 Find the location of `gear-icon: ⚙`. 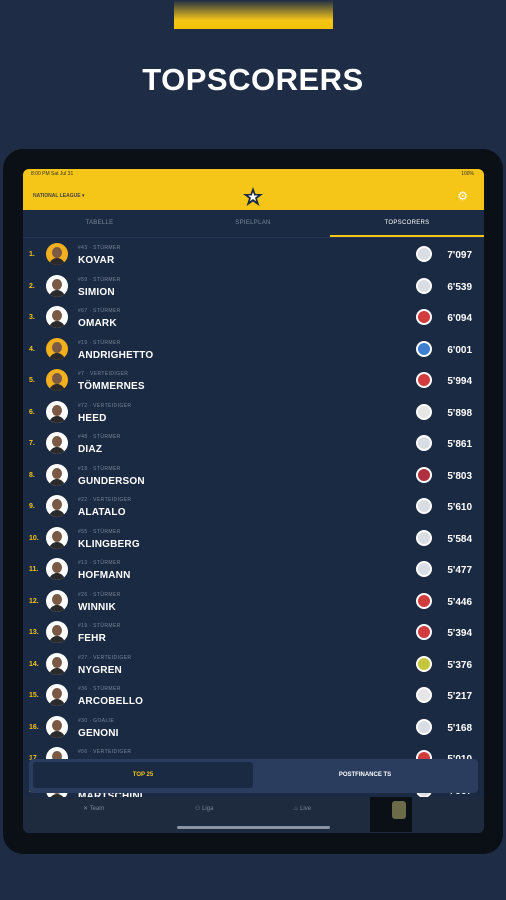

gear-icon: ⚙ is located at coordinates (462, 196).